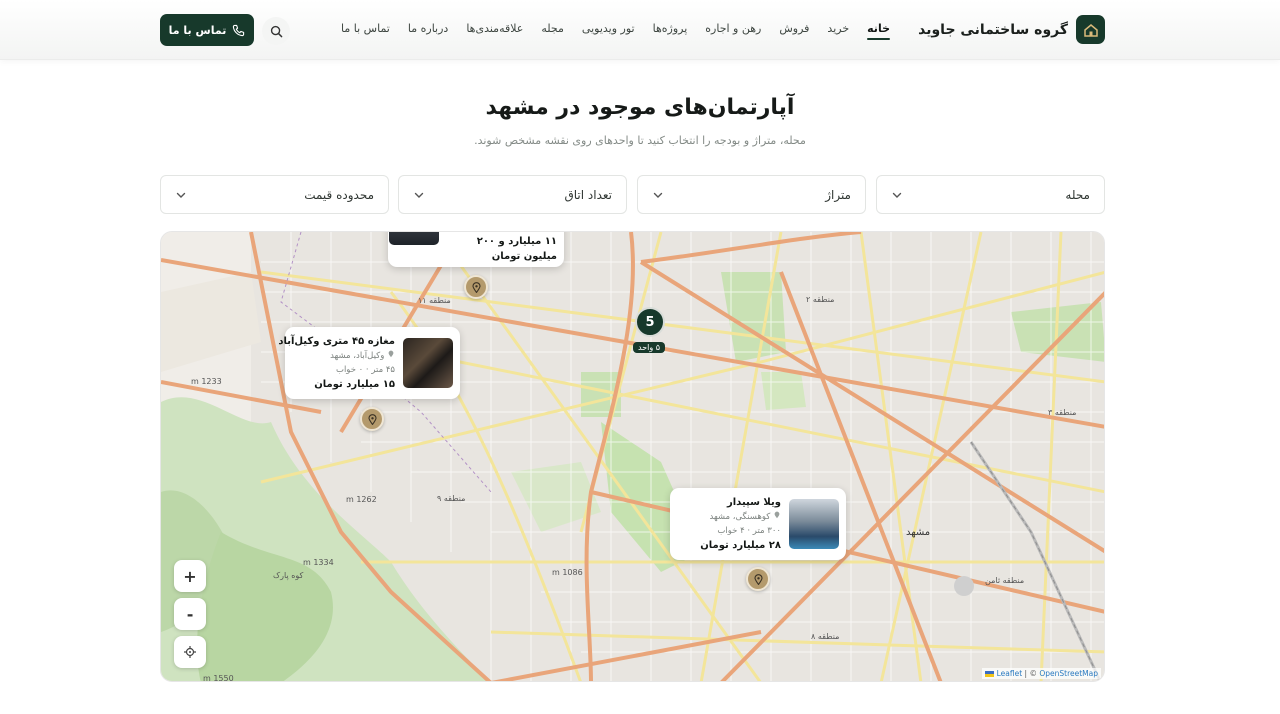 The height and width of the screenshot is (714, 1280). What do you see at coordinates (451, 498) in the screenshot?
I see `map-label-region-9: منطقه ۹` at bounding box center [451, 498].